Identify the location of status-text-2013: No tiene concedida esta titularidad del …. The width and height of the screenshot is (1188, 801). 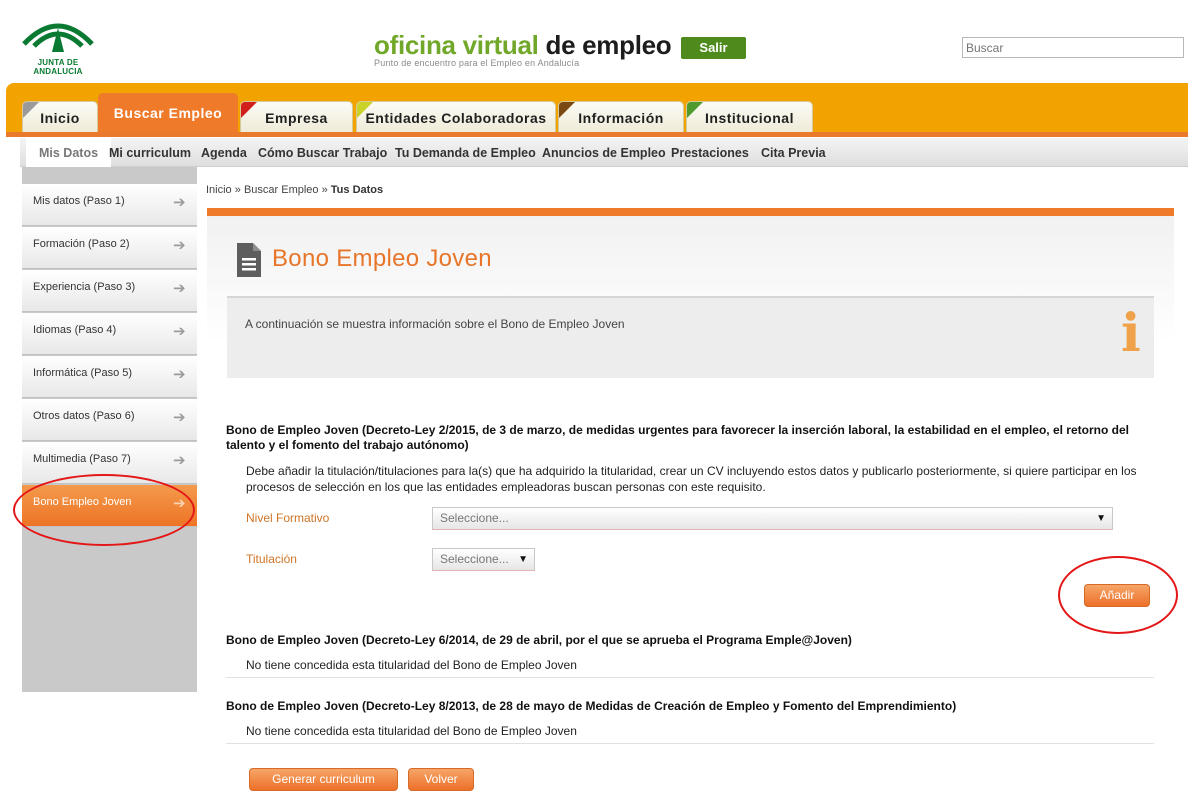
(411, 731).